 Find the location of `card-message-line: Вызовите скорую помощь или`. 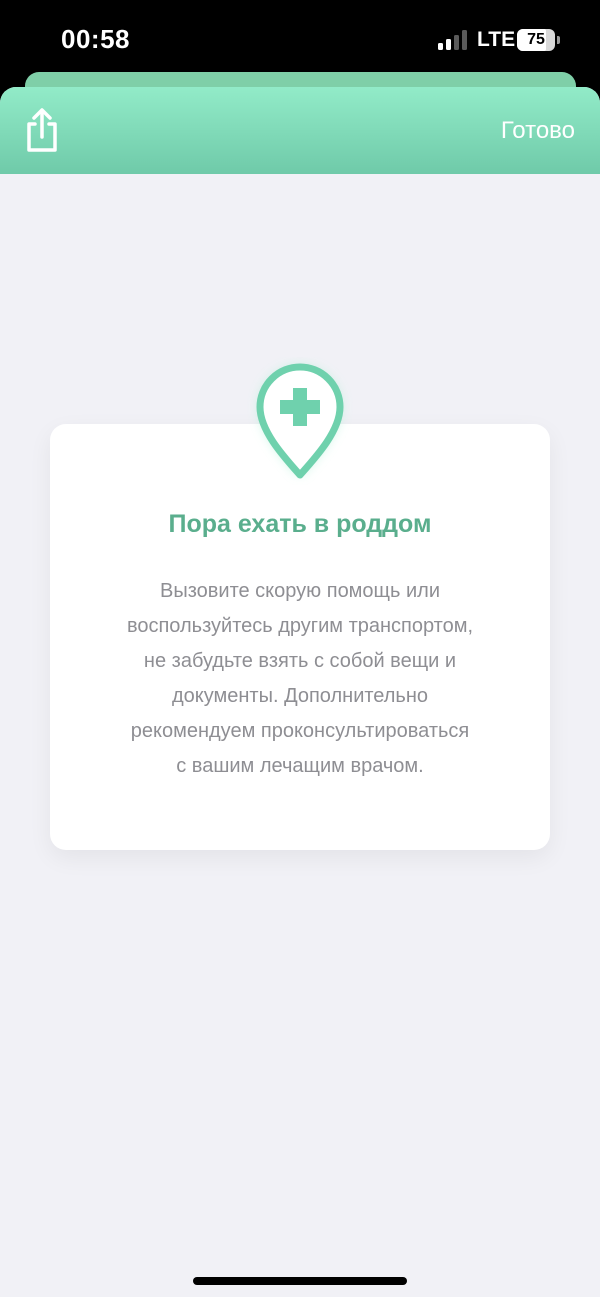

card-message-line: Вызовите скорую помощь или is located at coordinates (300, 591).